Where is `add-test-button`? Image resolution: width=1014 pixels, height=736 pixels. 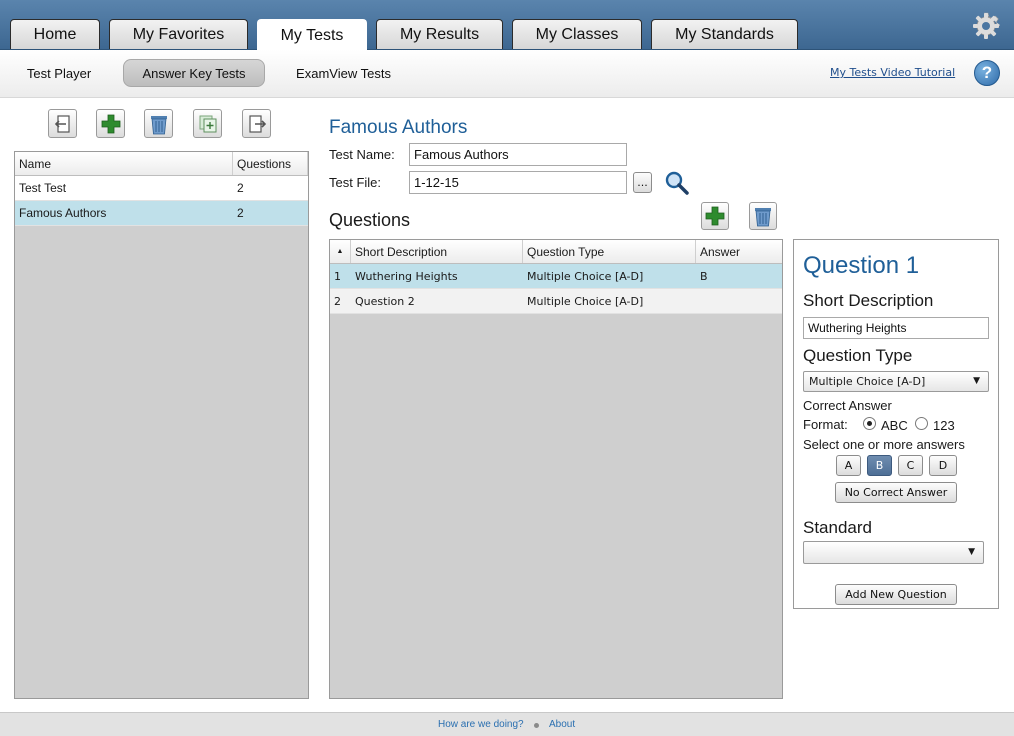 add-test-button is located at coordinates (110, 123).